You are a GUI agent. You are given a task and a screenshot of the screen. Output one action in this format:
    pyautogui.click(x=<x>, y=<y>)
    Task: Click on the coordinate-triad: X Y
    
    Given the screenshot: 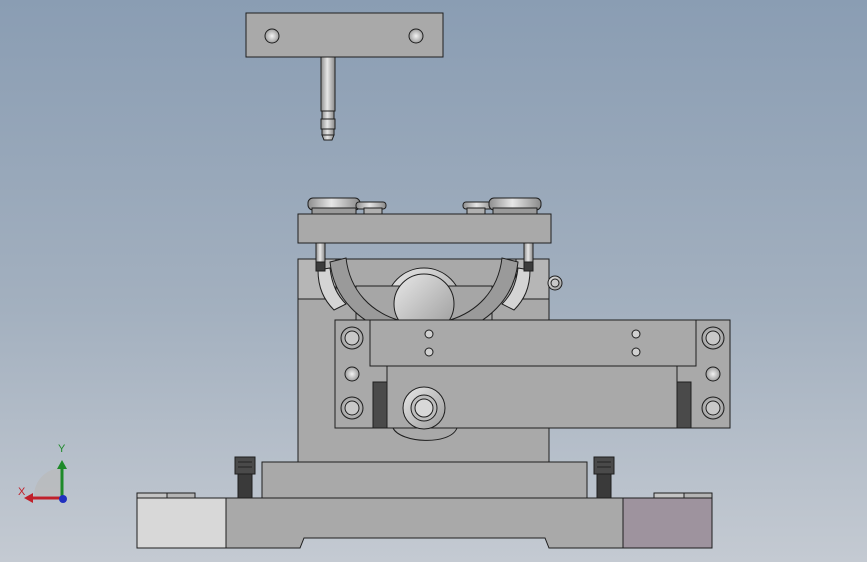 What is the action you would take?
    pyautogui.click(x=44, y=475)
    